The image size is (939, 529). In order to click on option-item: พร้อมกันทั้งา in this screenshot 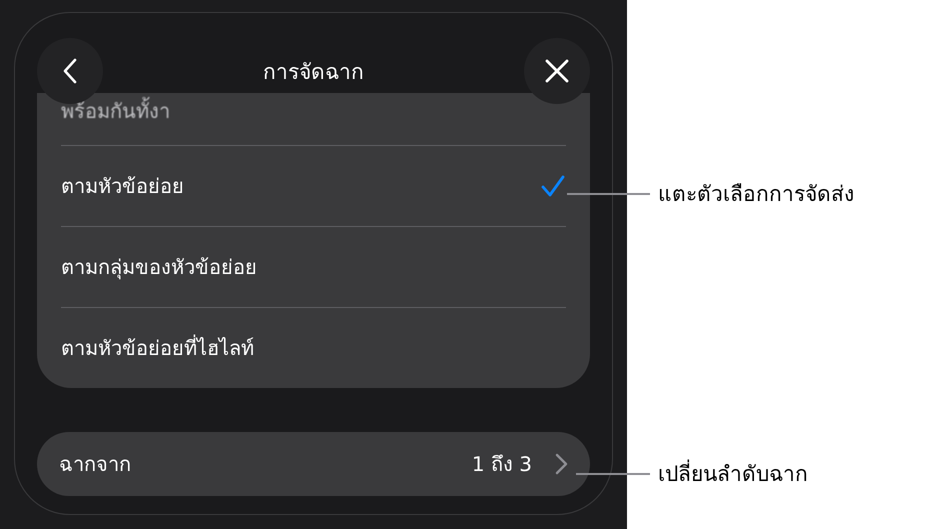, I will do `click(313, 119)`.